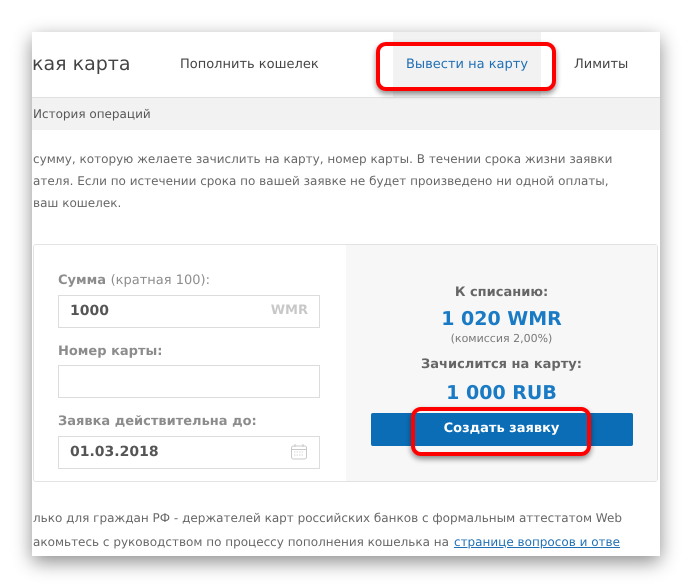 The image size is (692, 588). Describe the element at coordinates (501, 429) in the screenshot. I see `create-request-button: Создать заявку` at that location.